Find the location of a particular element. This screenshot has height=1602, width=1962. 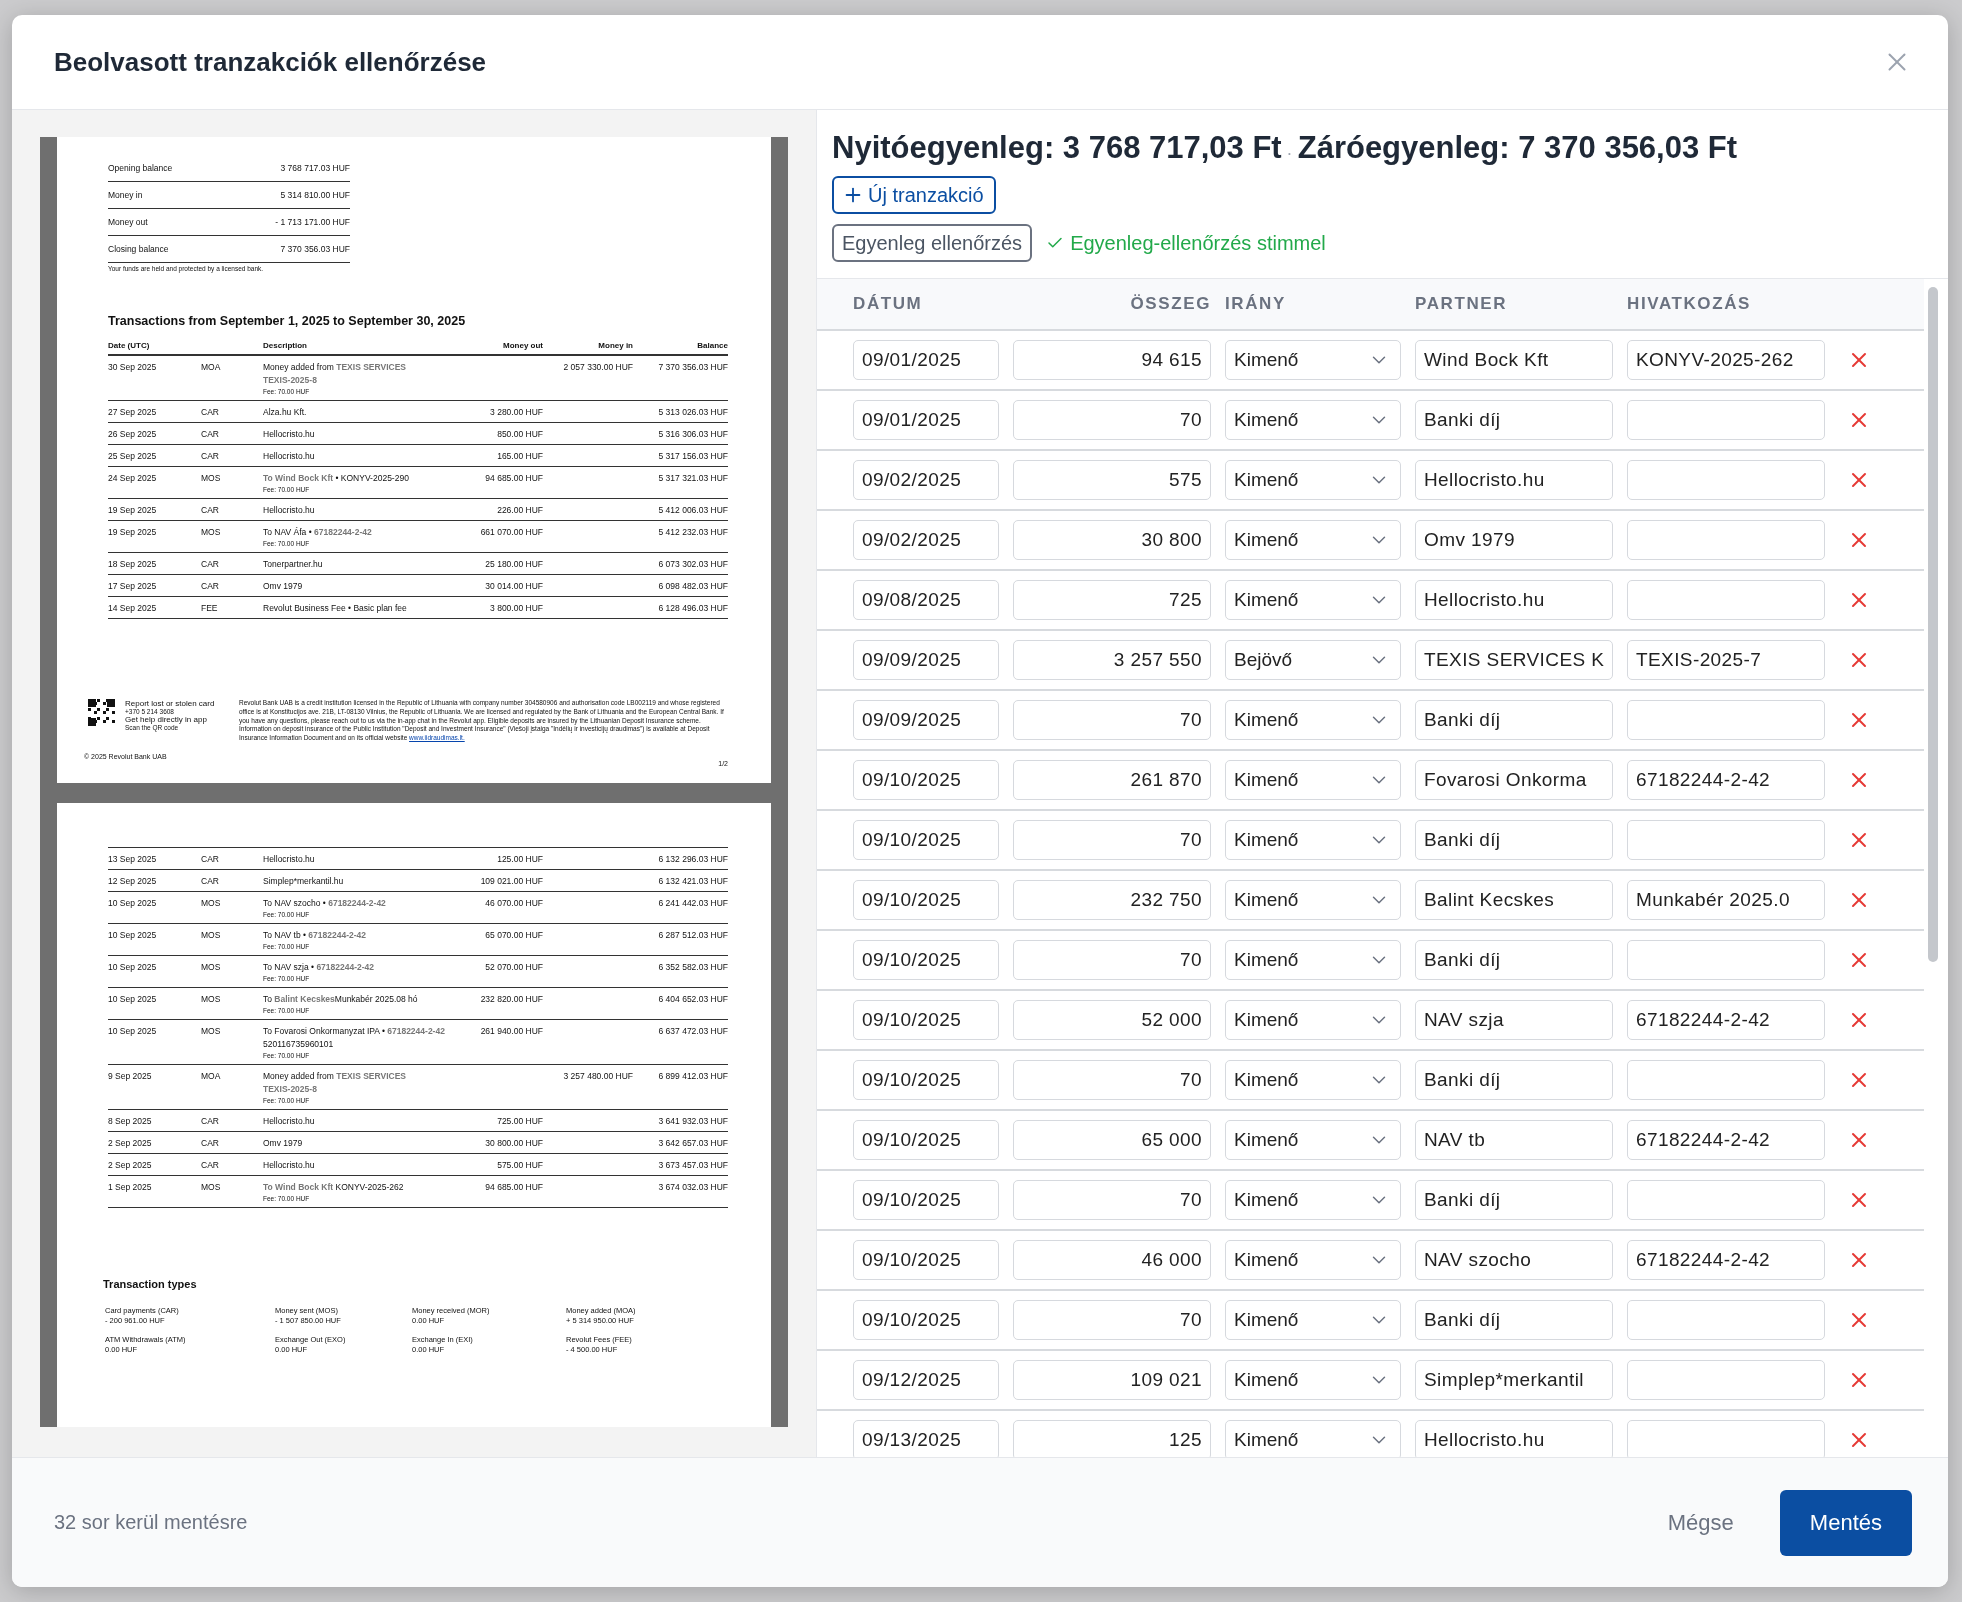

date-field: 09/12/2025 is located at coordinates (926, 1380).